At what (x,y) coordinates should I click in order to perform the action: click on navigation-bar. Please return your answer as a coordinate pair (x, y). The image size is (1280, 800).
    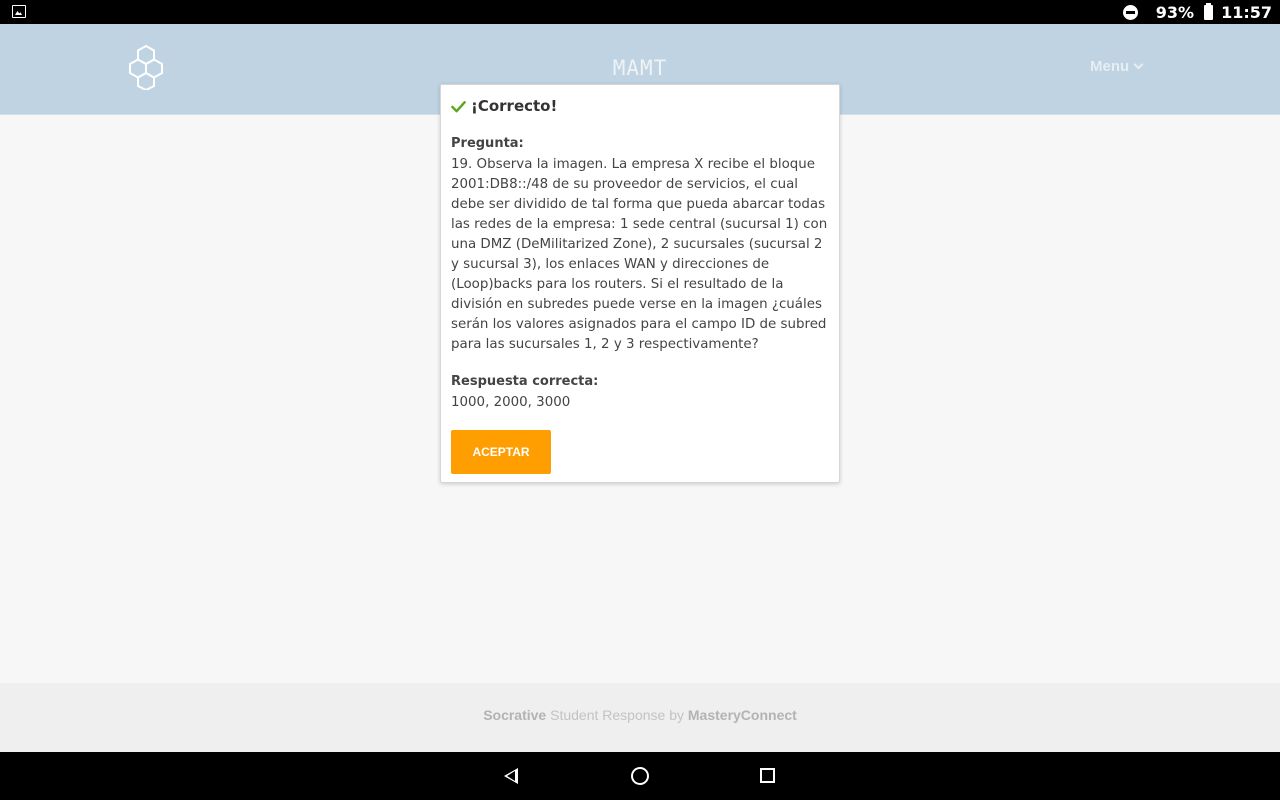
    Looking at the image, I should click on (640, 776).